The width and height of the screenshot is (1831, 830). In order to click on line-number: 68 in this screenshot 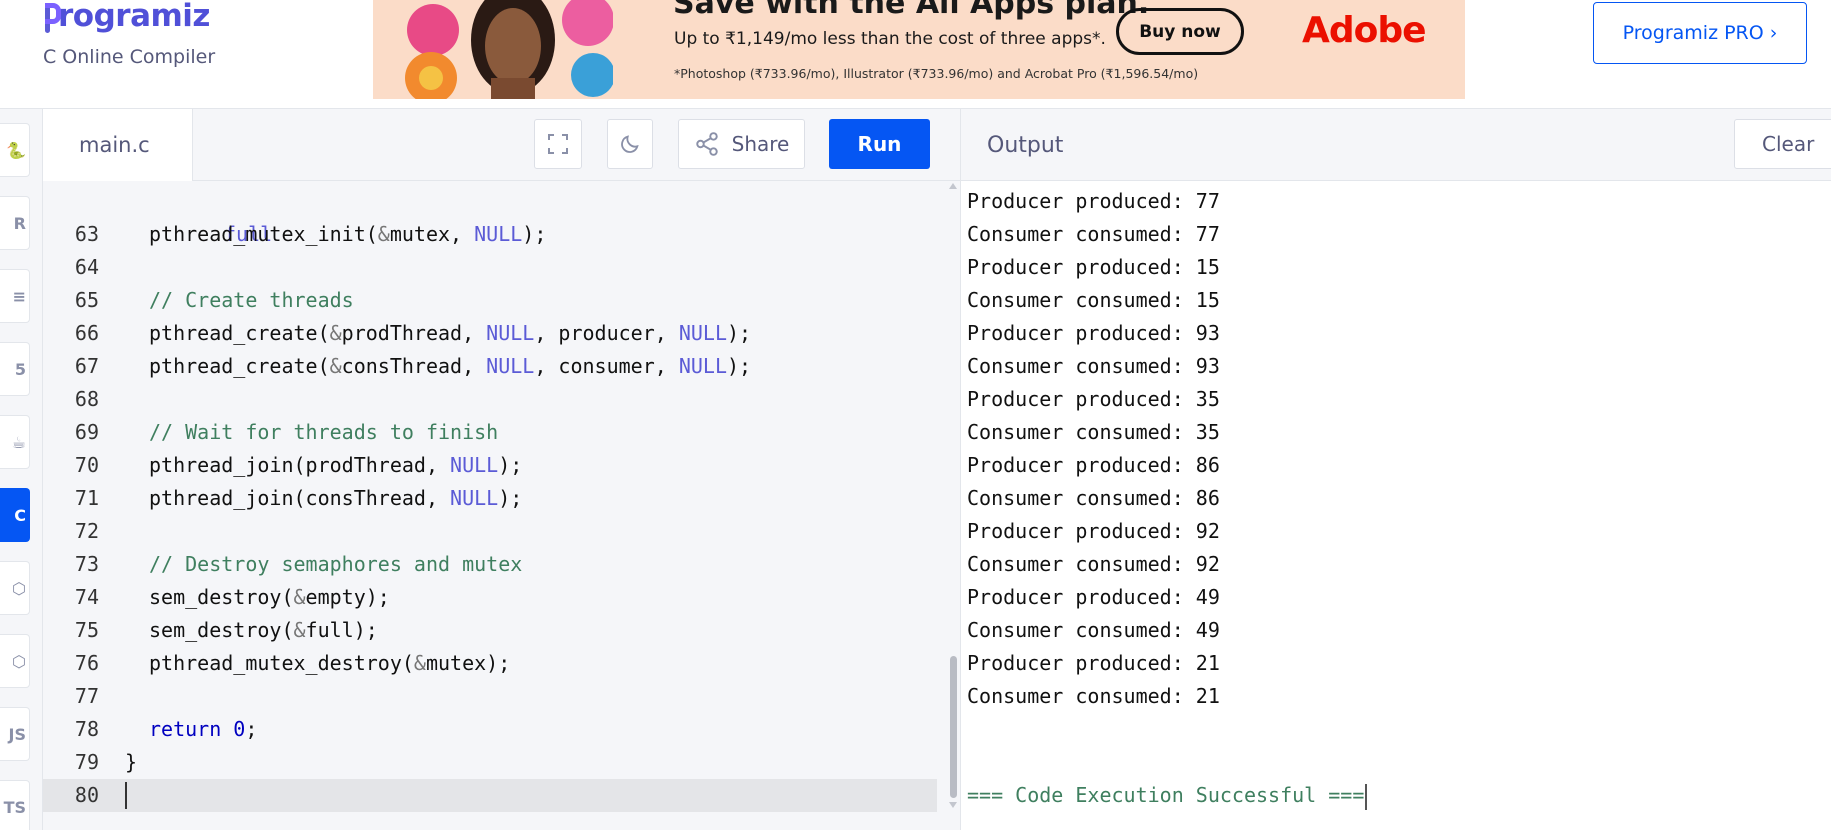, I will do `click(86, 399)`.